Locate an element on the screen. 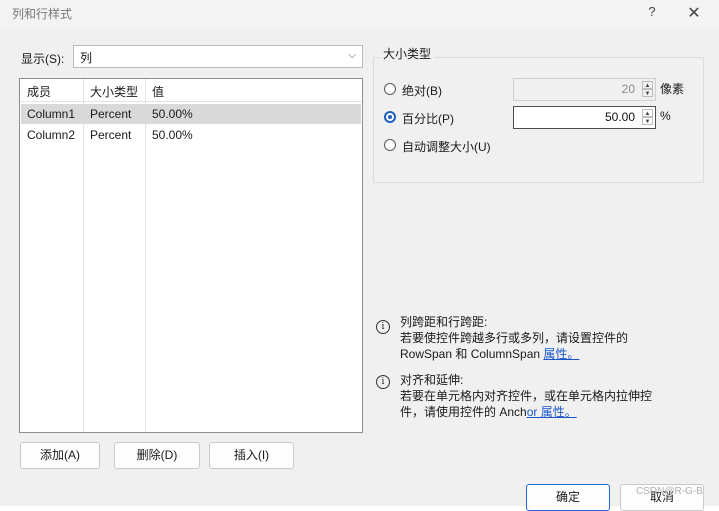 The width and height of the screenshot is (719, 511). add-button: 添加(A) is located at coordinates (60, 455).